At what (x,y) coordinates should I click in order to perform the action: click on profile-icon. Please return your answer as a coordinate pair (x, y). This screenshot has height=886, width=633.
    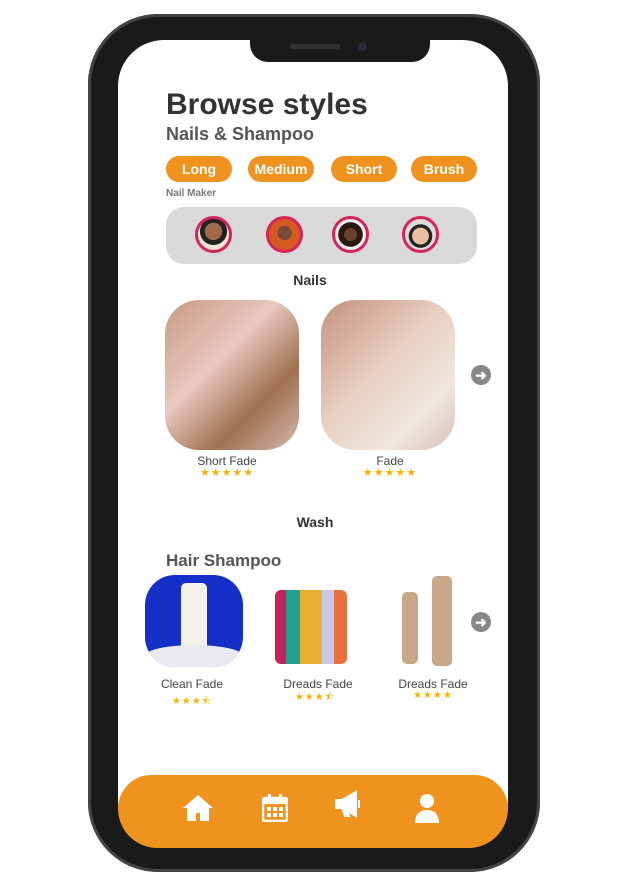
    Looking at the image, I should click on (427, 808).